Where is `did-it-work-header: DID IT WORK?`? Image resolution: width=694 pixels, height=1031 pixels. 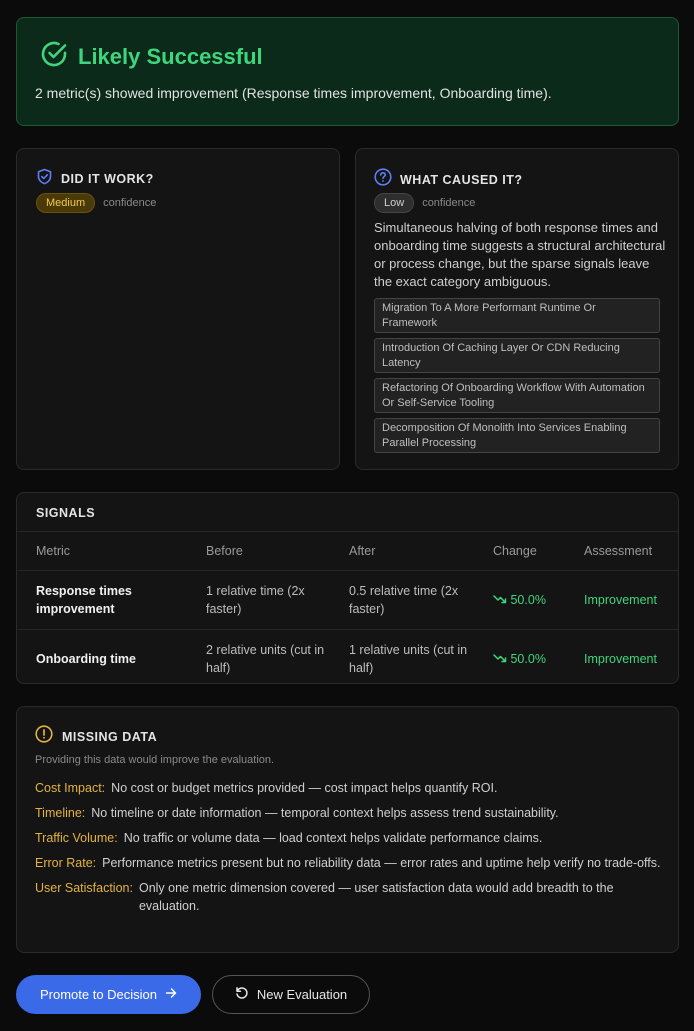 did-it-work-header: DID IT WORK? is located at coordinates (95, 179).